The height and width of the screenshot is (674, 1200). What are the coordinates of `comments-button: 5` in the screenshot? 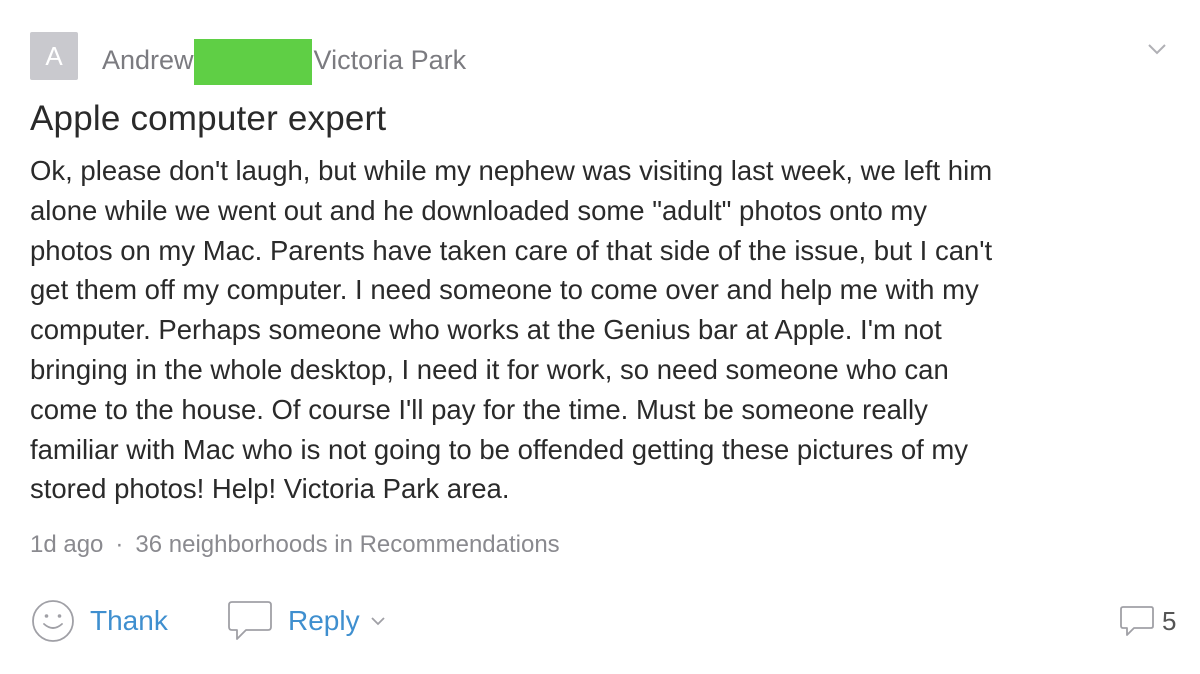 It's located at (1147, 621).